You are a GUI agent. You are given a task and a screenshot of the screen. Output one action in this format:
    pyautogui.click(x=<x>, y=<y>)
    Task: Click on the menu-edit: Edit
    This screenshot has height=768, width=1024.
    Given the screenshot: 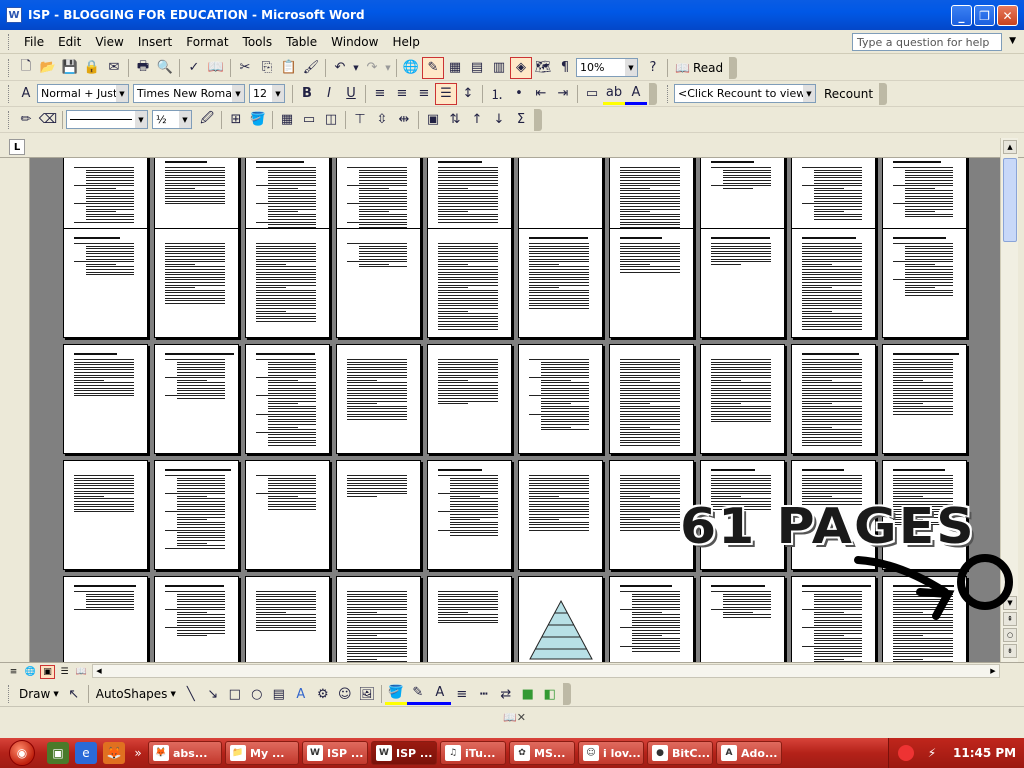 What is the action you would take?
    pyautogui.click(x=69, y=42)
    